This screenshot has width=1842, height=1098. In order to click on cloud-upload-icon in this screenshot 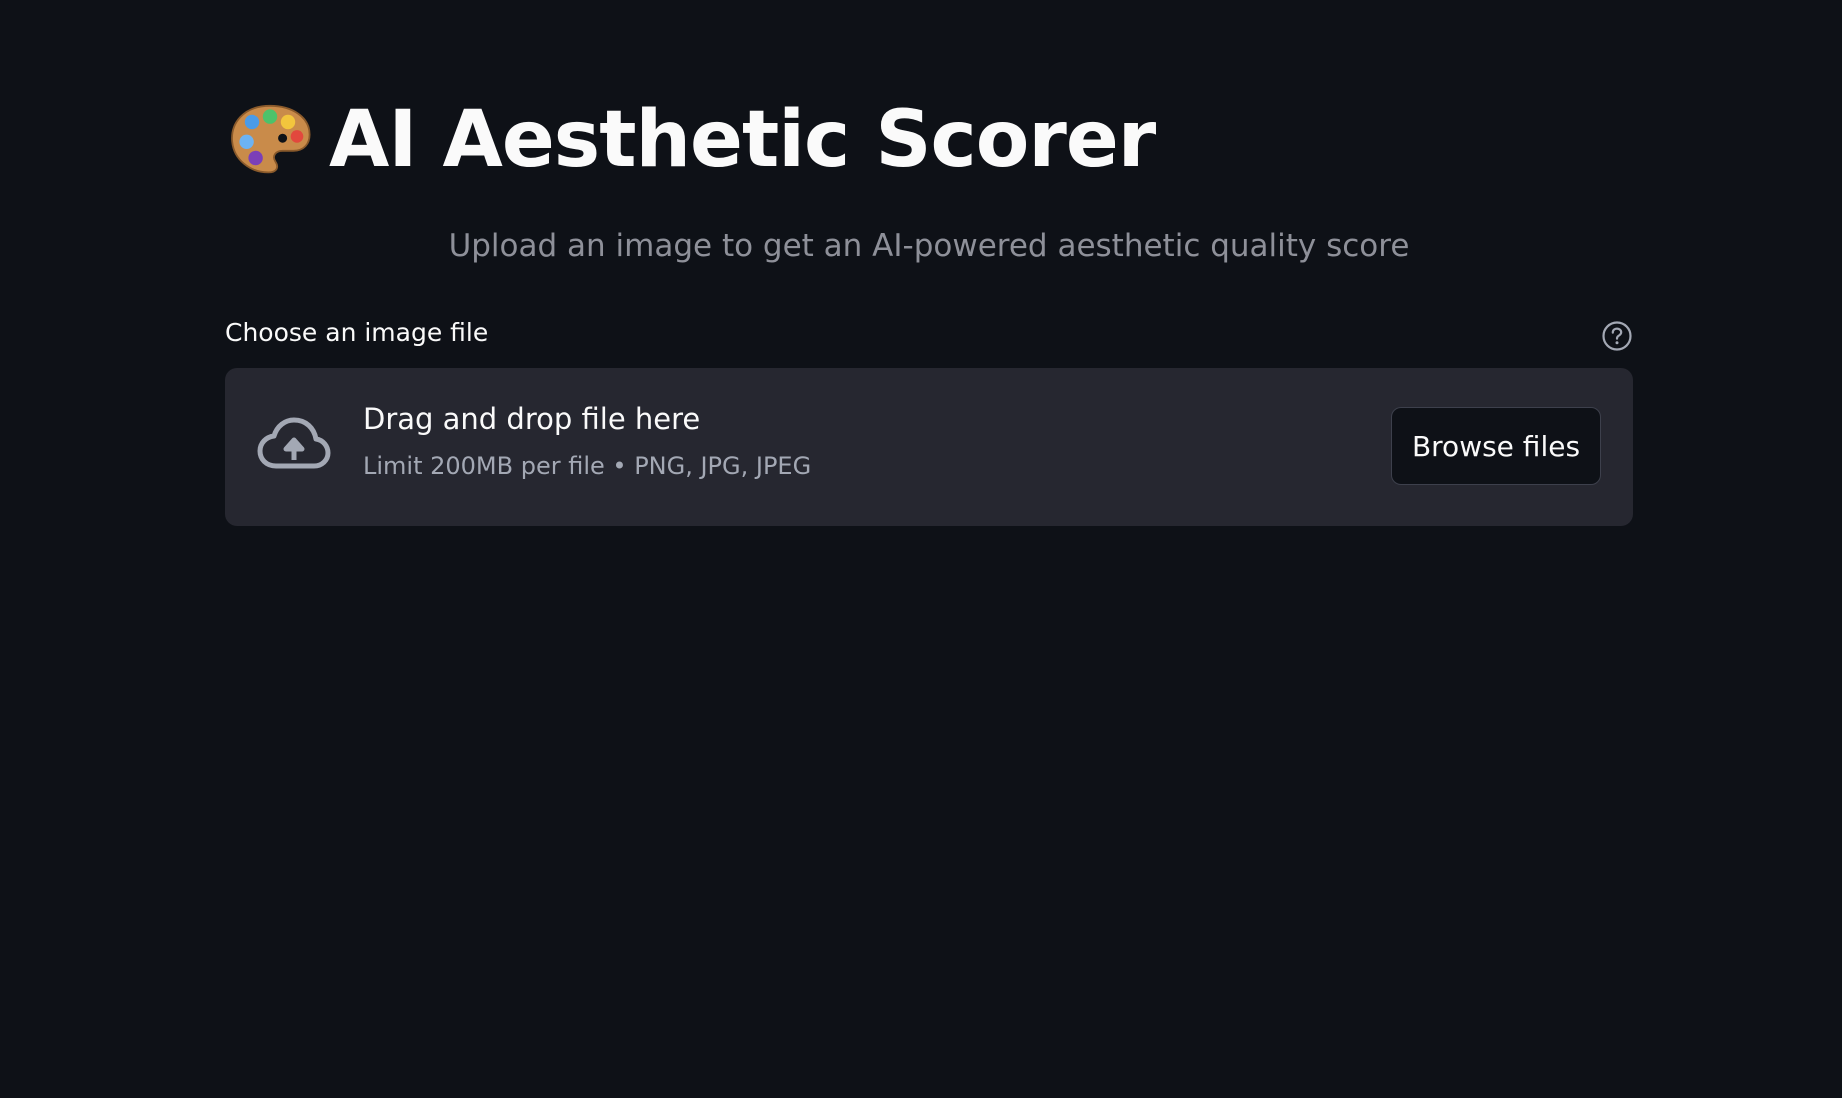, I will do `click(294, 443)`.